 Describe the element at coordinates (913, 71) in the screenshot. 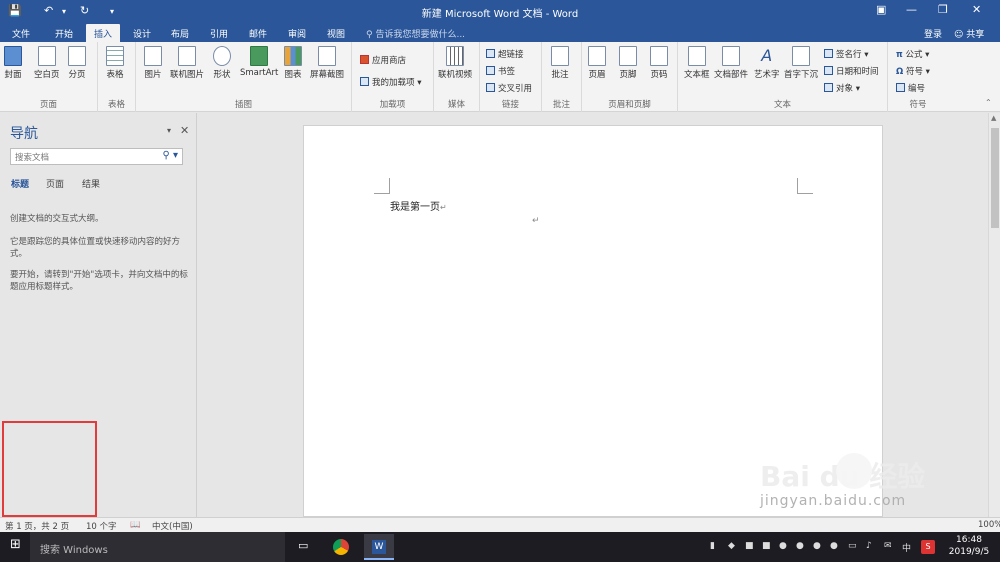

I see `symbol-button: Ω 符号 ▾` at that location.